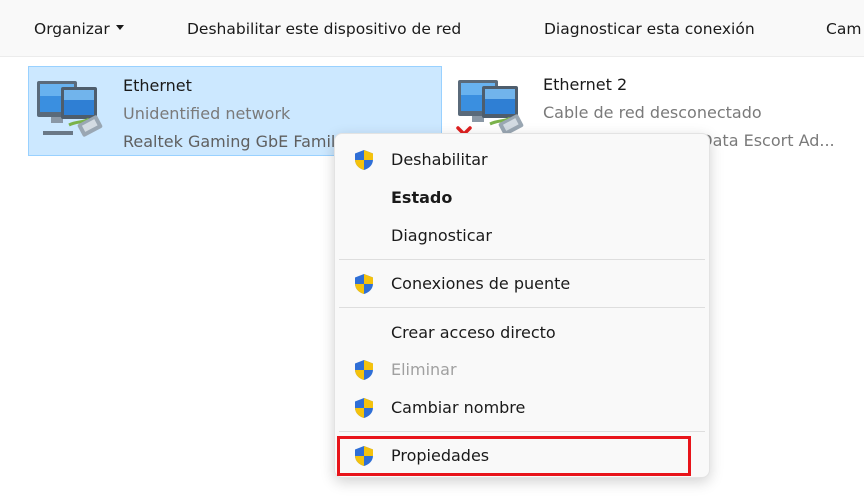 The width and height of the screenshot is (864, 496). What do you see at coordinates (424, 369) in the screenshot?
I see `menu-item-label: Eliminar` at bounding box center [424, 369].